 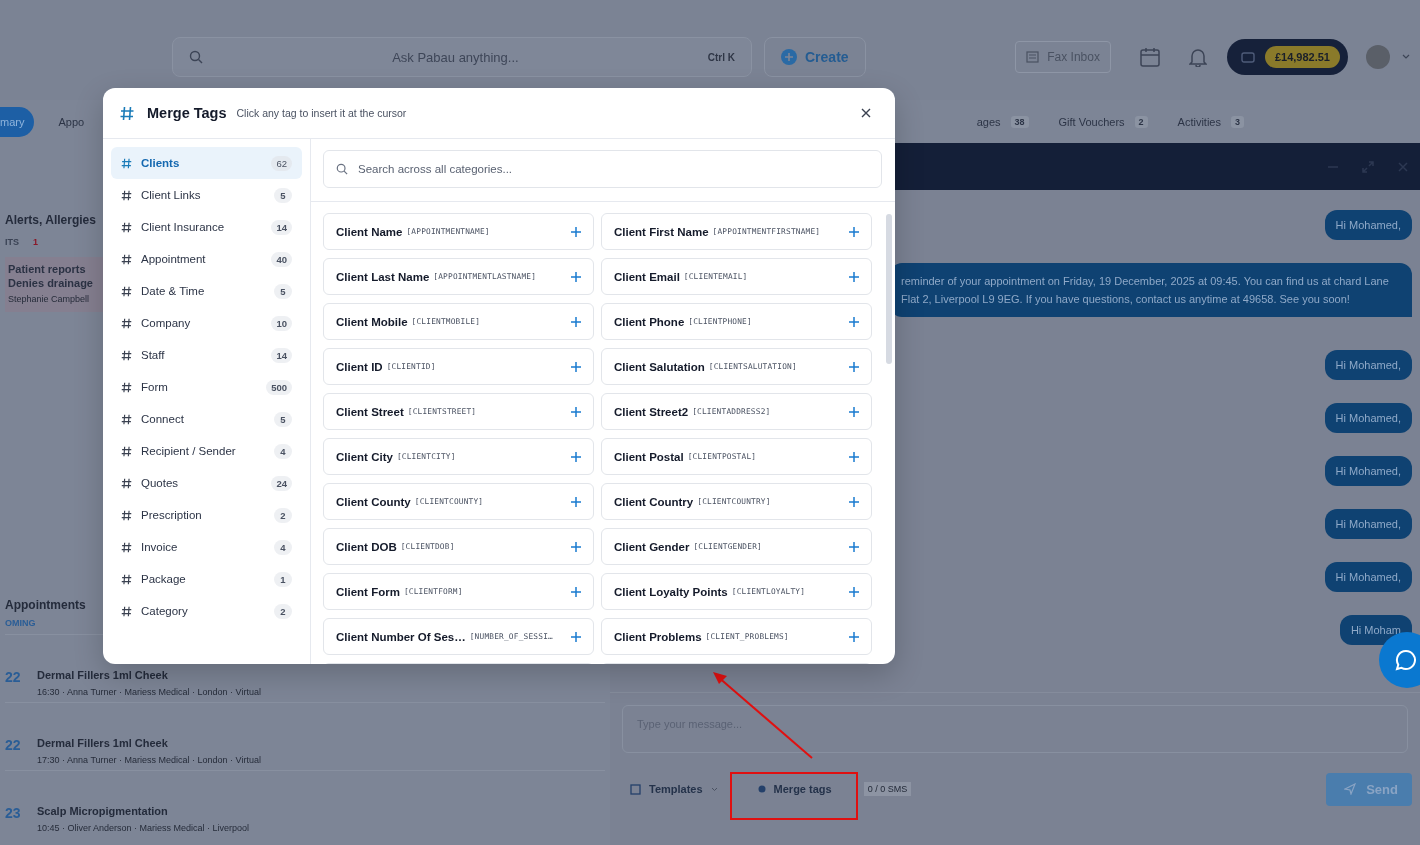 I want to click on category-label: Clients, so click(x=161, y=163).